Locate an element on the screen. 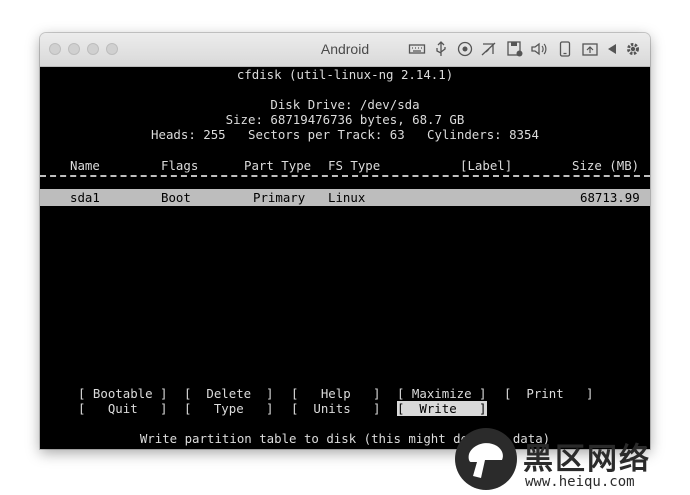  partition-row: sda1 Boot Primary Linux 68713.99 is located at coordinates (345, 197).